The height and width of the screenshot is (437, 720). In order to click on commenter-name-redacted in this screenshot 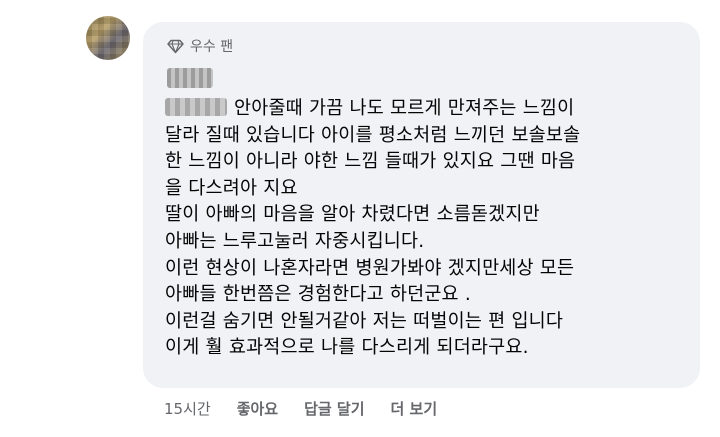, I will do `click(190, 78)`.